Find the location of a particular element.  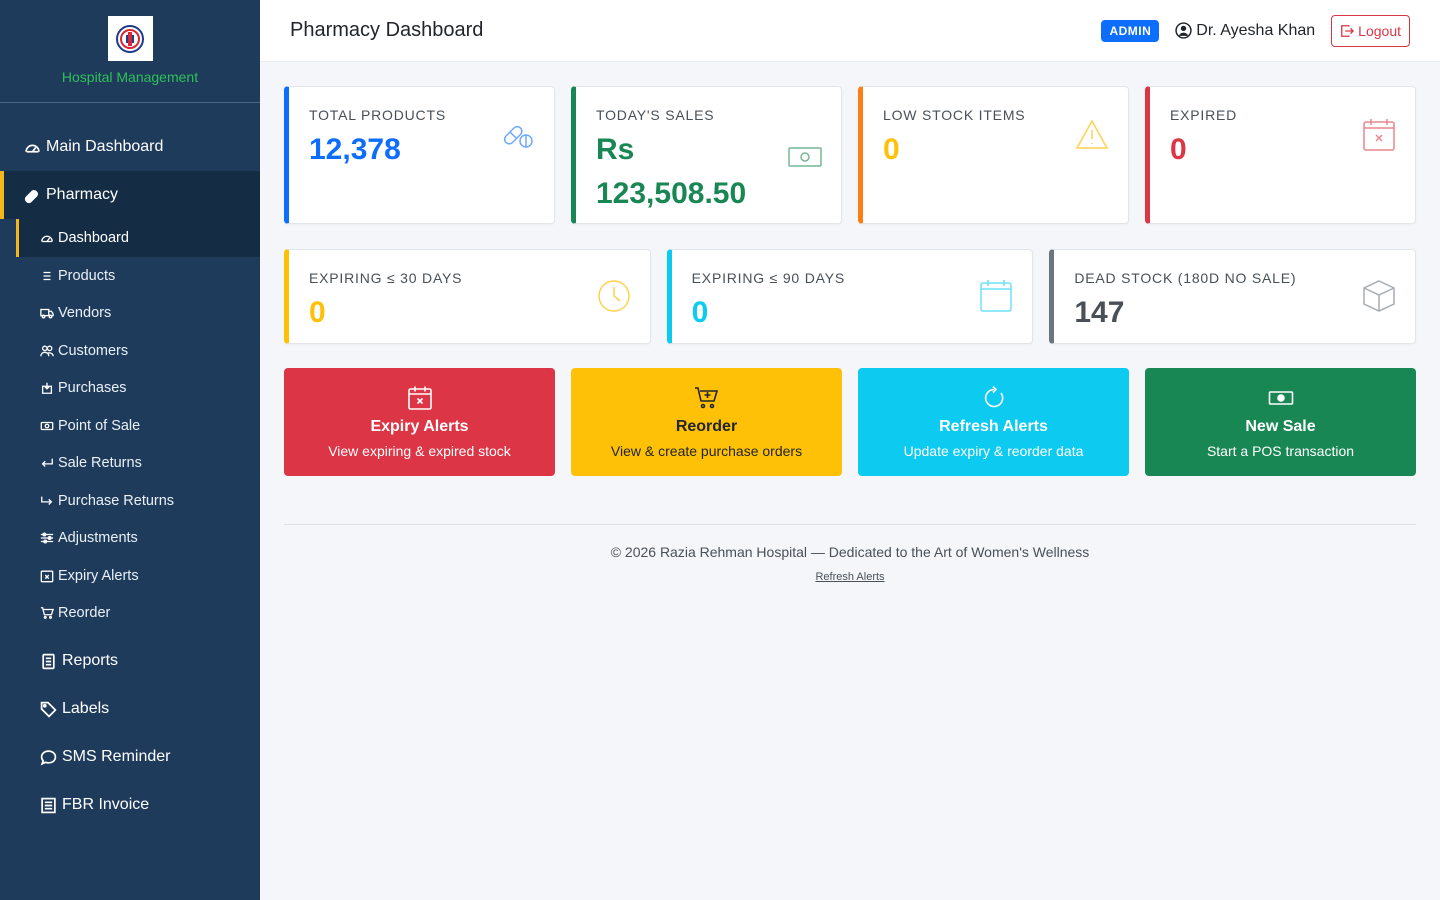

stat-label: TODAY'S SALES is located at coordinates (655, 115).